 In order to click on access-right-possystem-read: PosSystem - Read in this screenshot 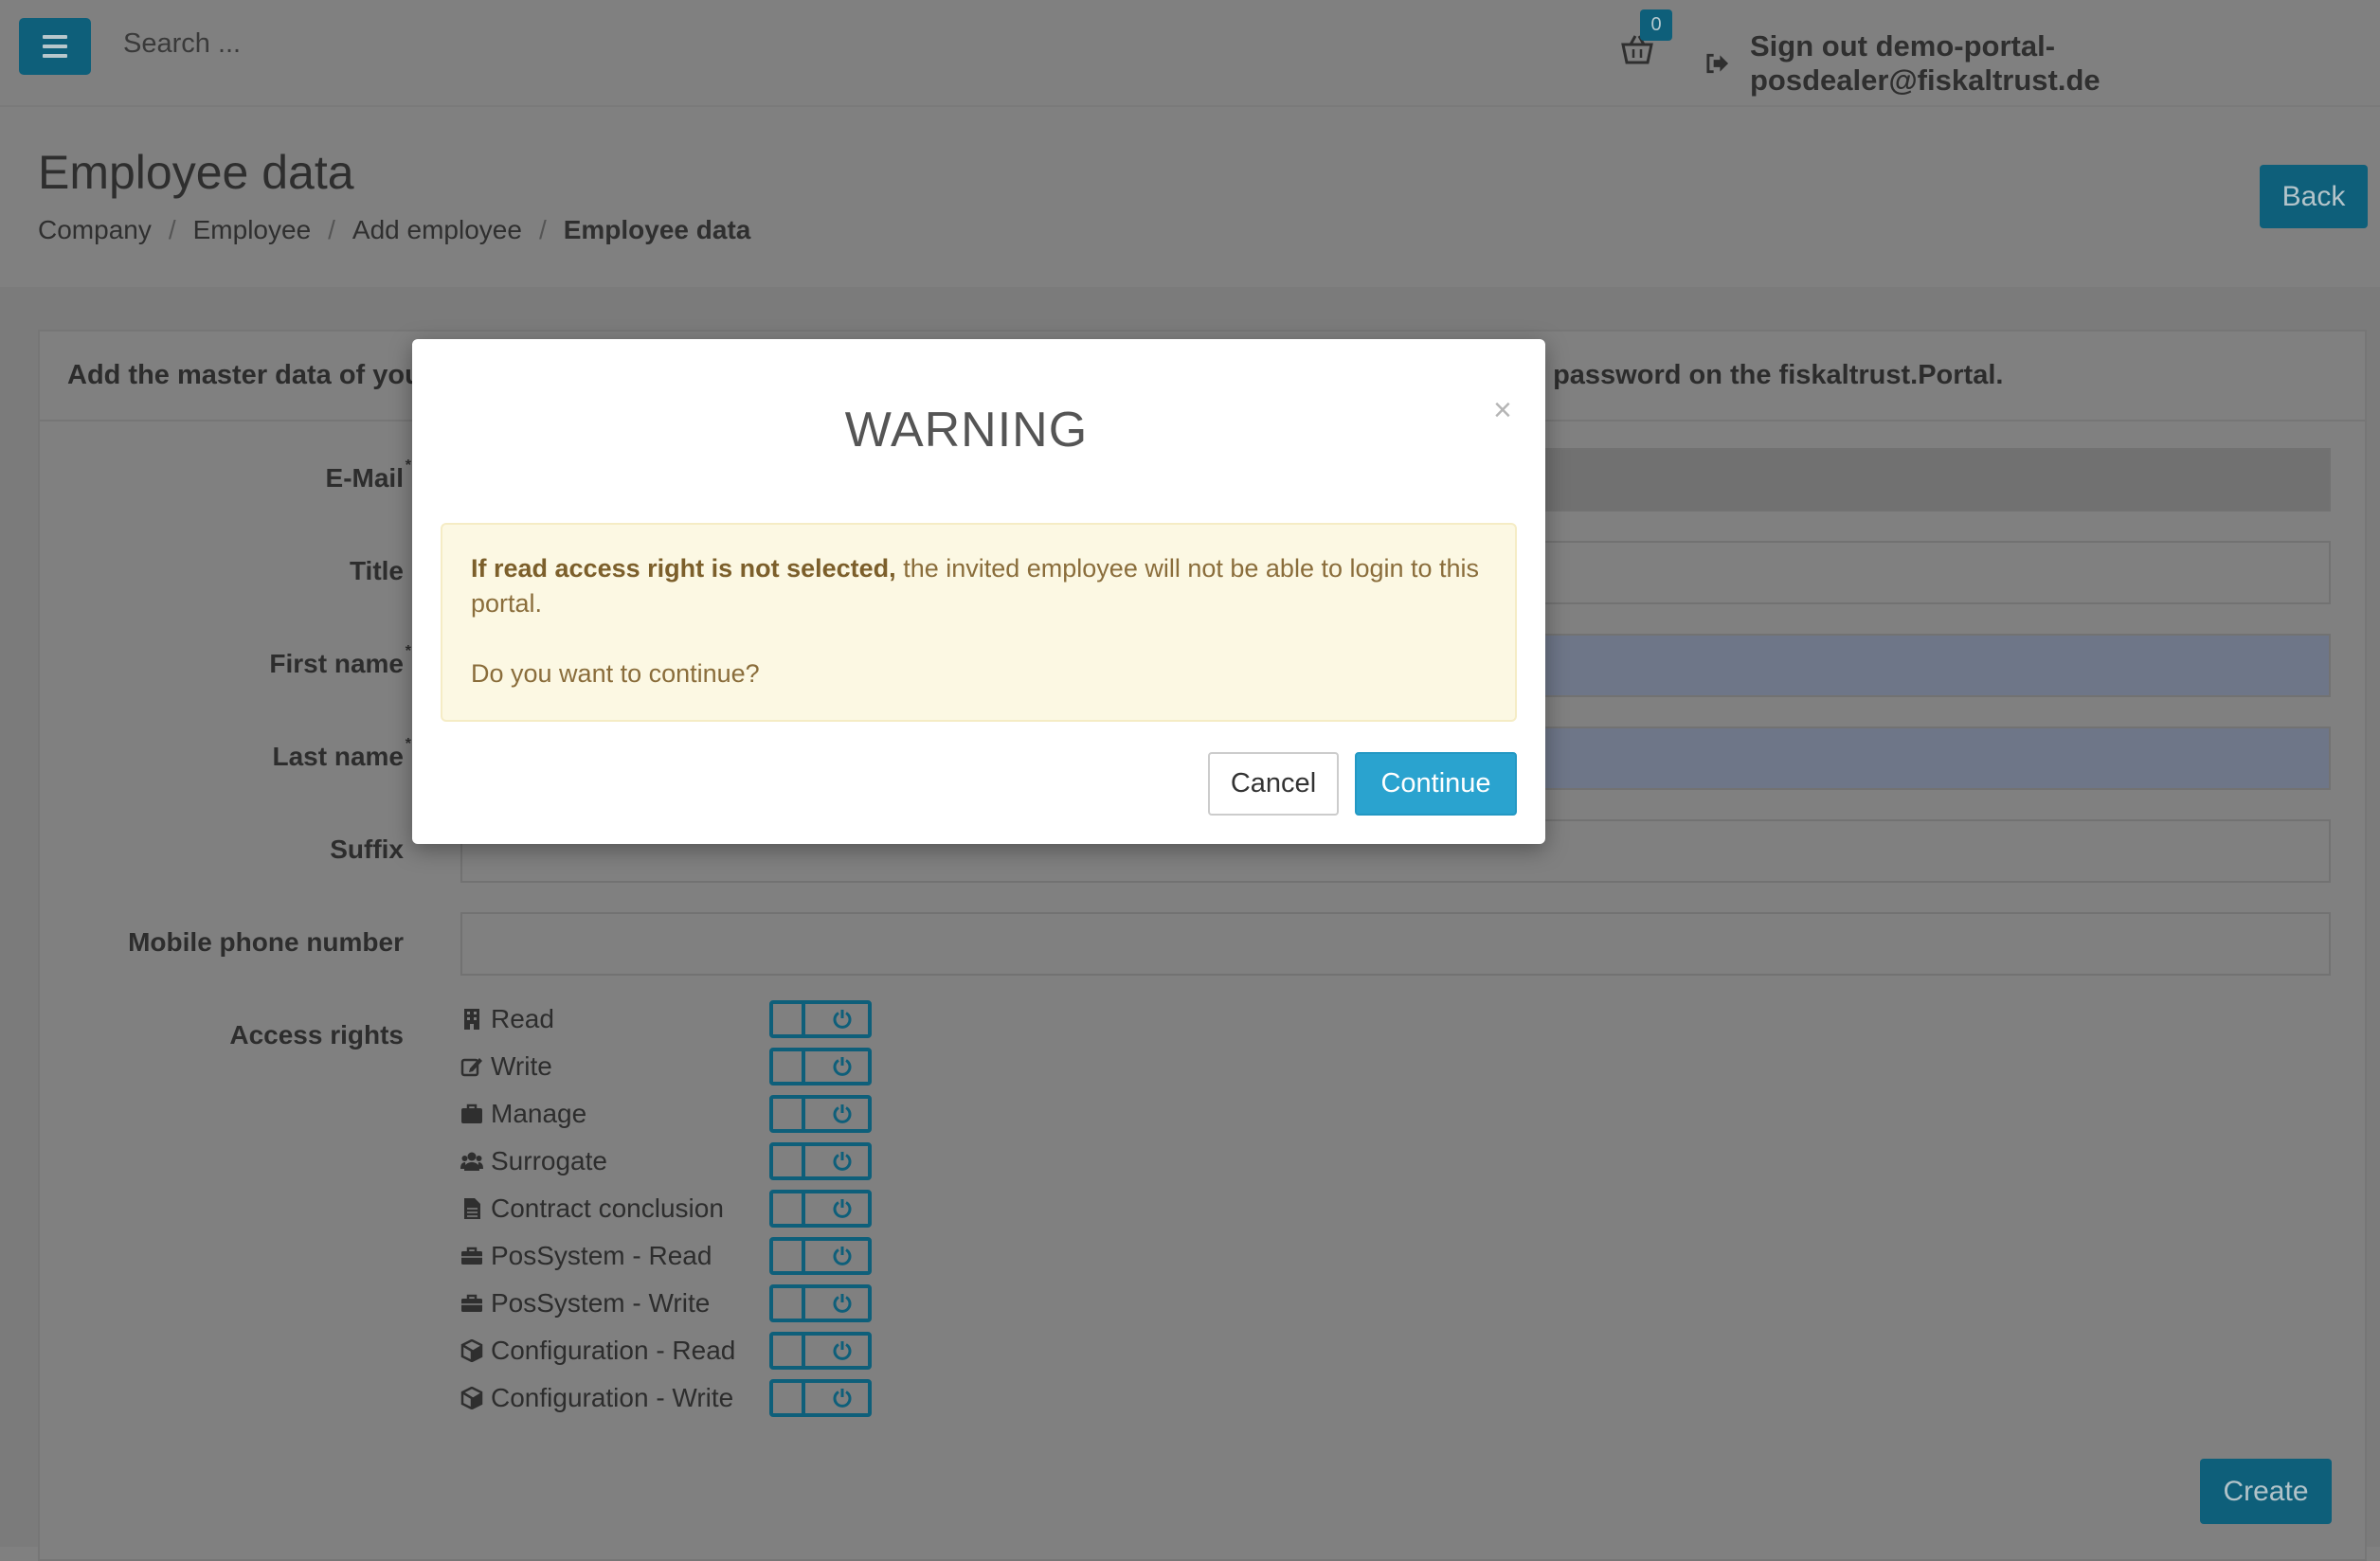, I will do `click(697, 1257)`.